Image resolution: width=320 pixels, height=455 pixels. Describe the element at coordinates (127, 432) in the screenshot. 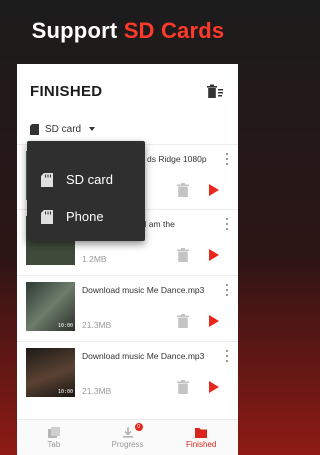

I see `download-progress-icon` at that location.